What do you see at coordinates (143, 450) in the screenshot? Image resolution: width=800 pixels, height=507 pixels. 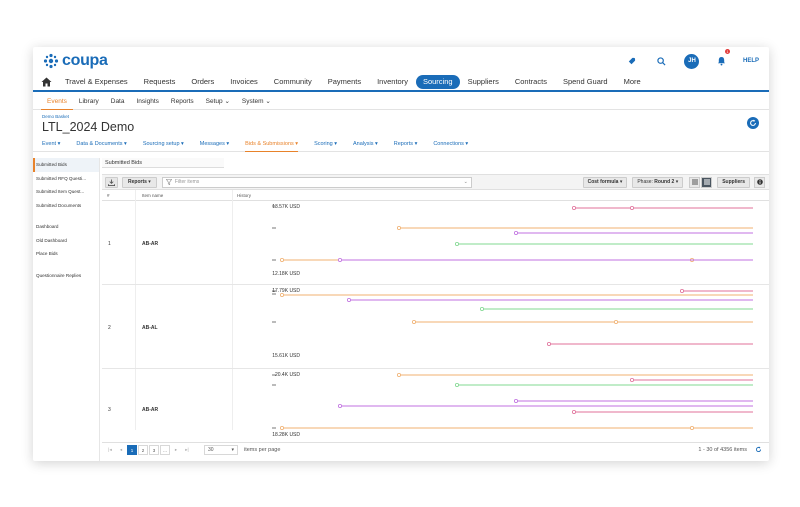 I see `page-button-2: 2` at bounding box center [143, 450].